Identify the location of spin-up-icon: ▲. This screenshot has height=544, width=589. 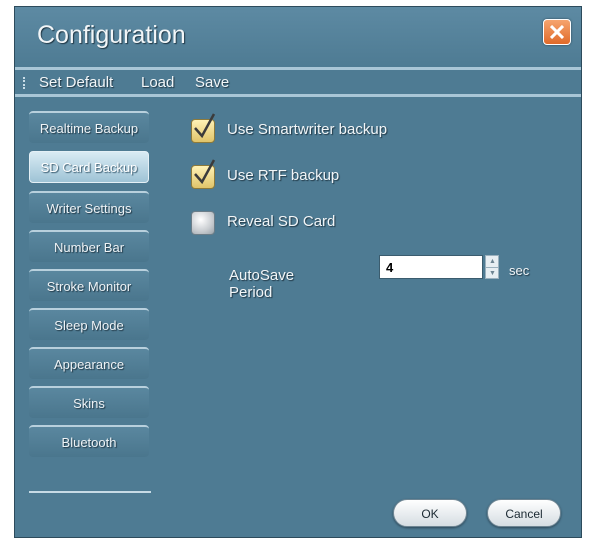
(492, 261).